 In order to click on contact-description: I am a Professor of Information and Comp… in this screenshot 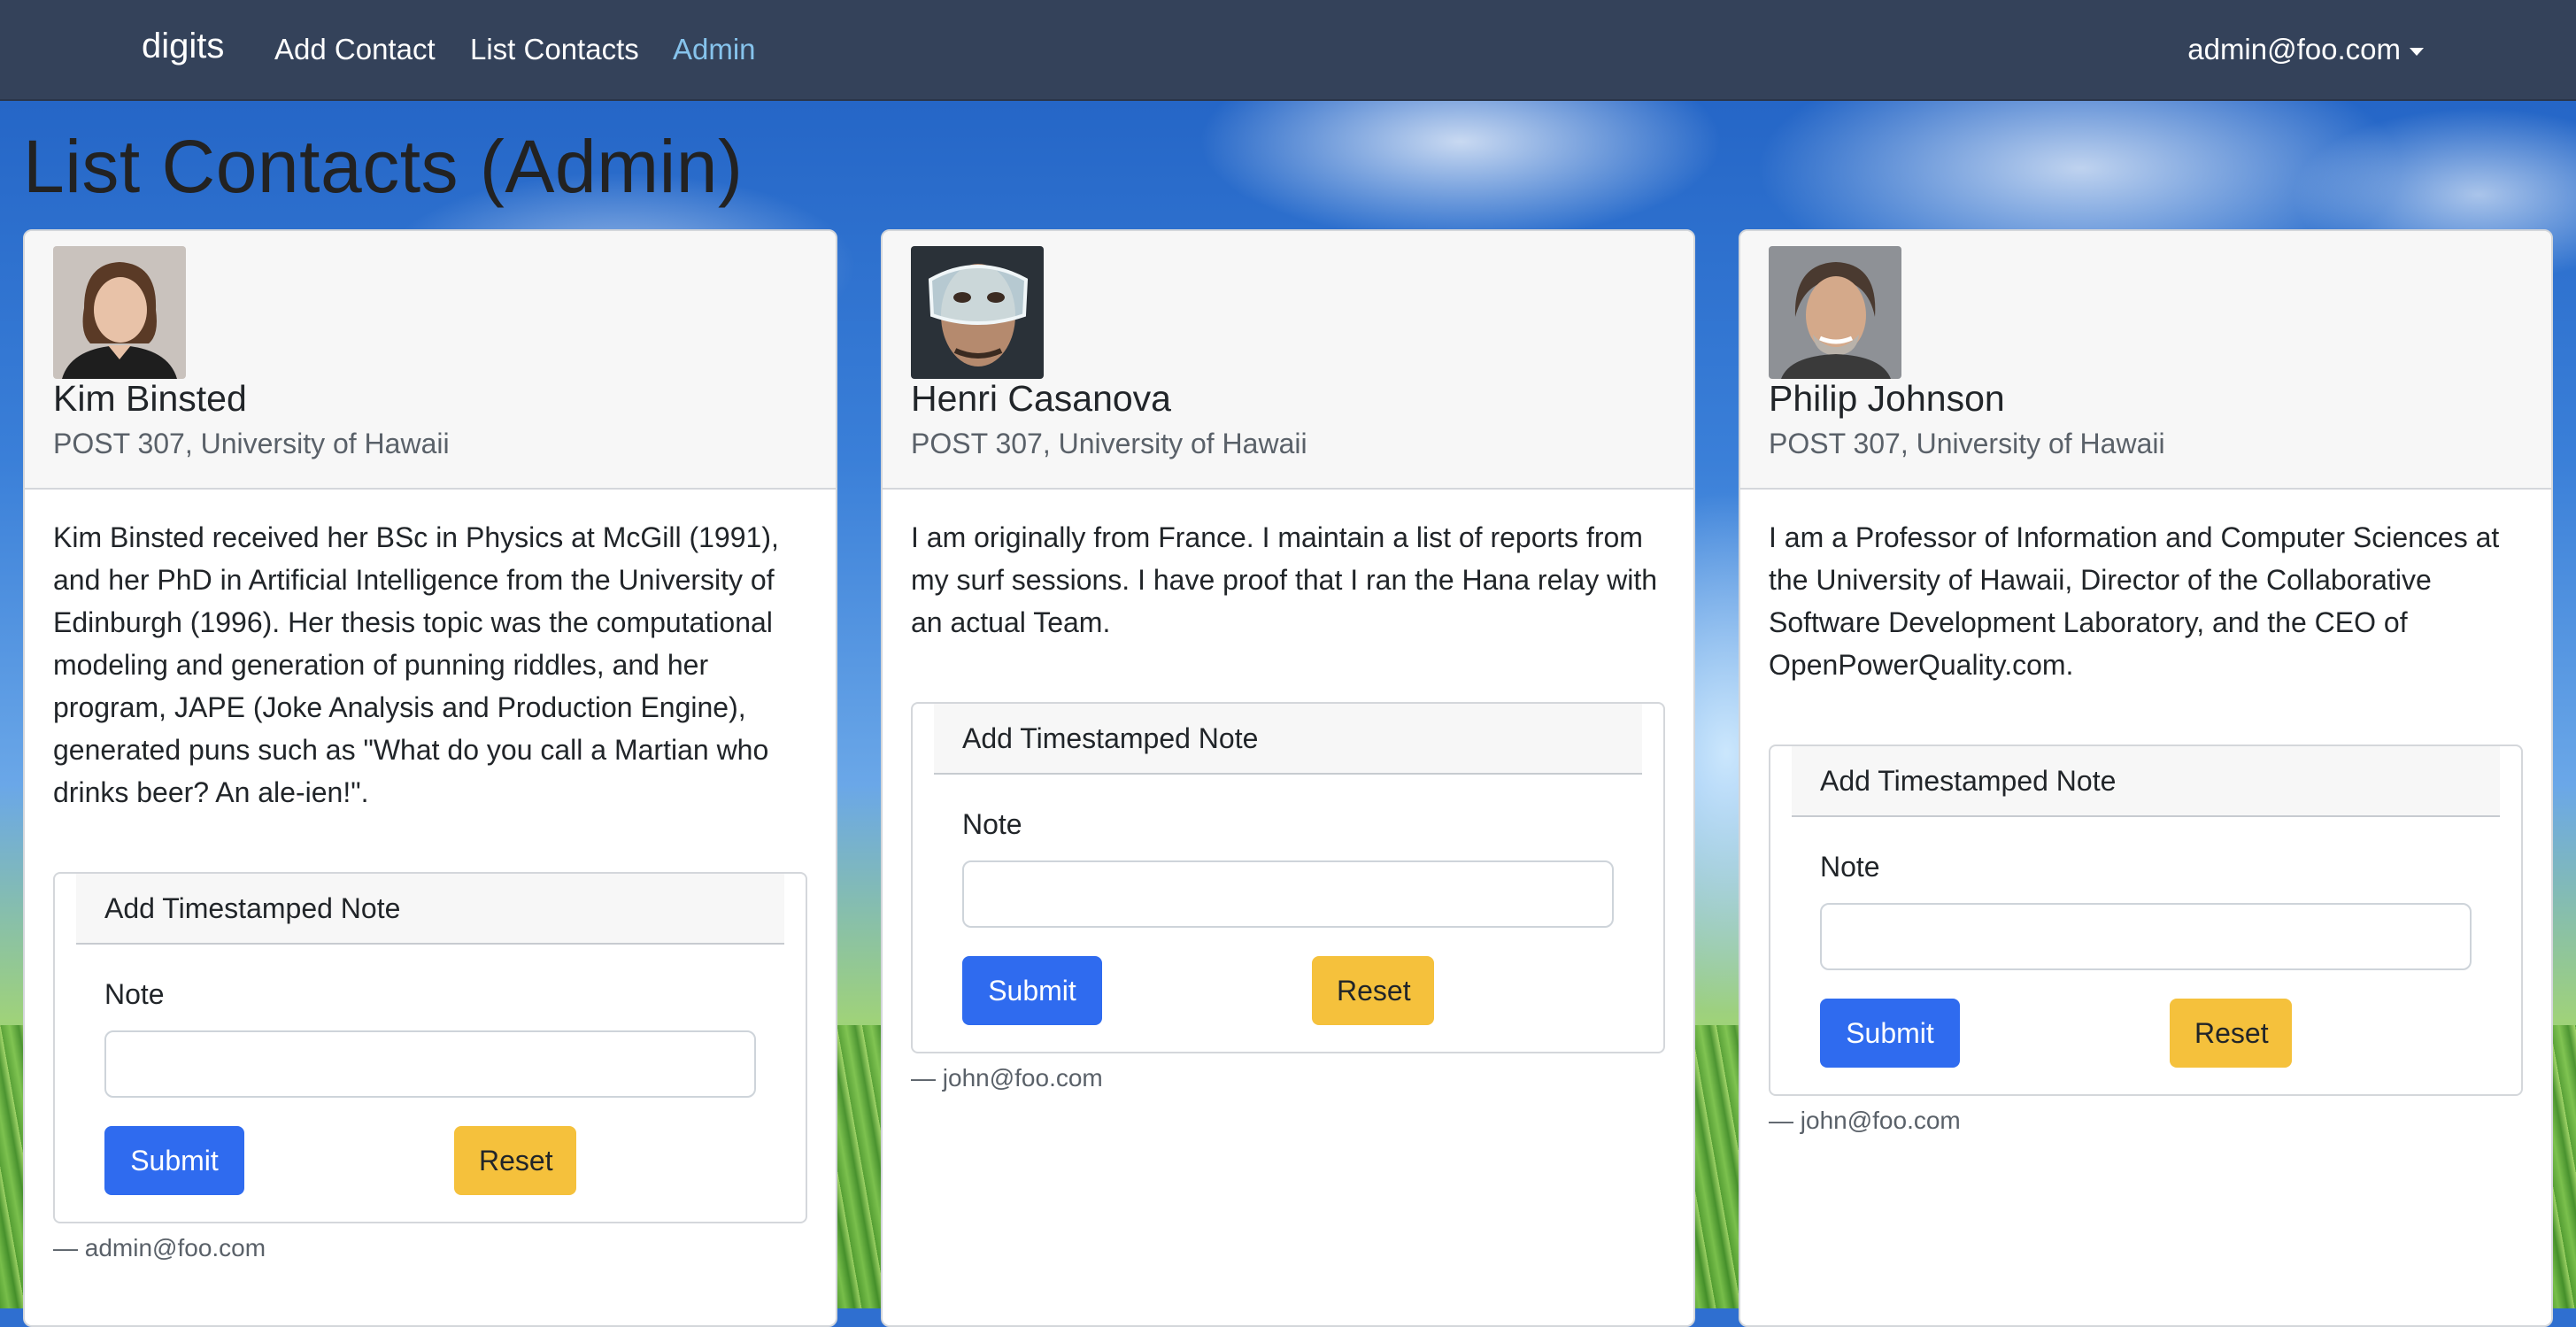, I will do `click(2134, 601)`.